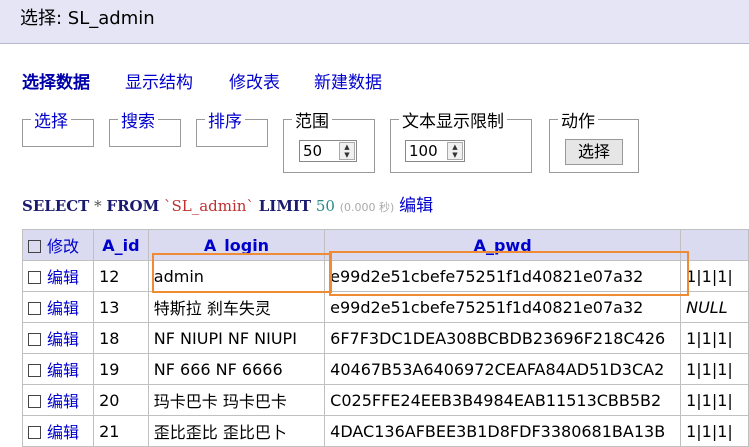 This screenshot has width=749, height=447. Describe the element at coordinates (159, 80) in the screenshot. I see `nav-show-structure: 显示结构` at that location.